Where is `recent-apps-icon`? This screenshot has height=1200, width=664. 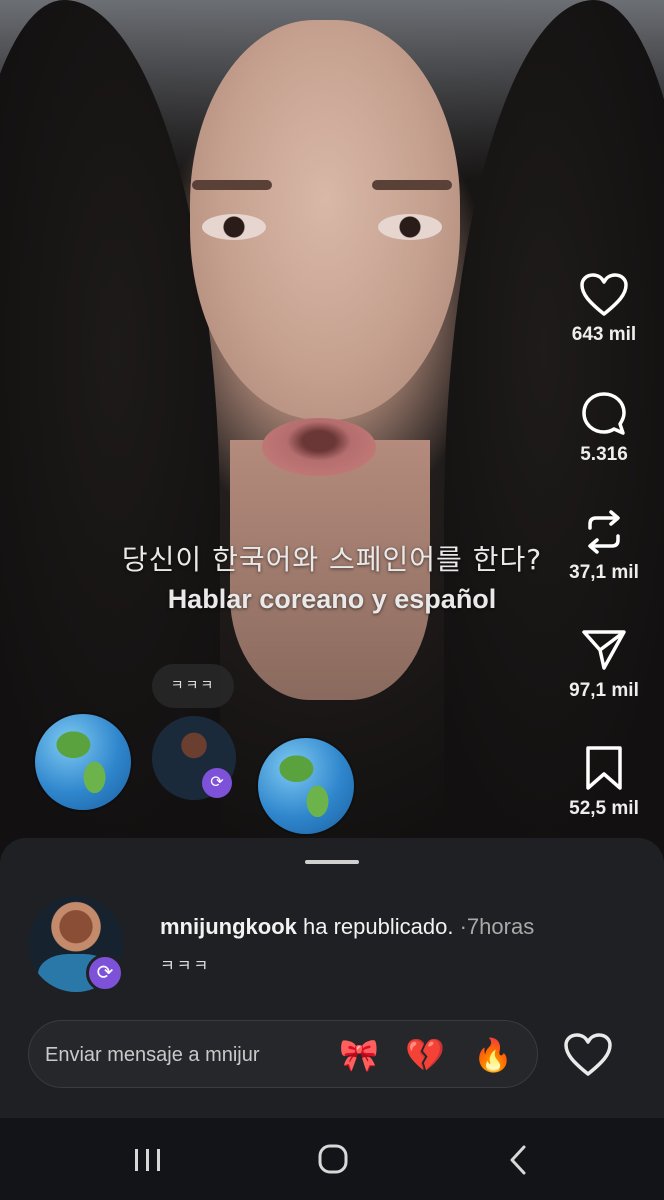
recent-apps-icon is located at coordinates (147, 1160).